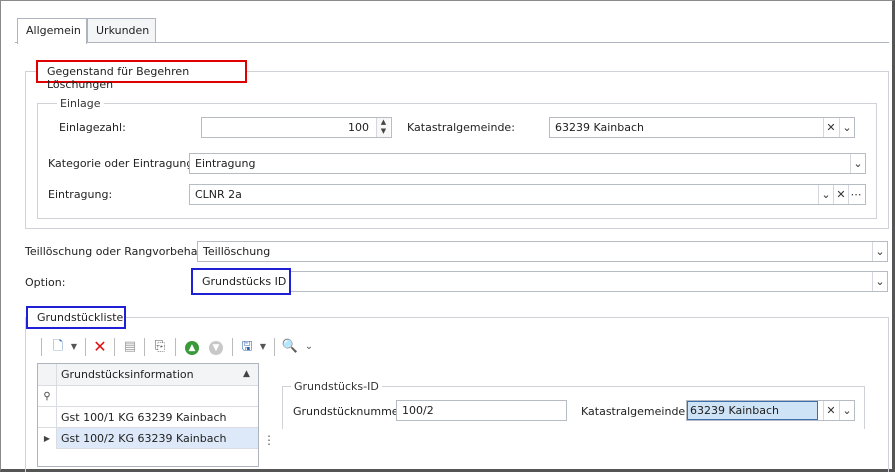  I want to click on find-icon: 🔍, so click(290, 347).